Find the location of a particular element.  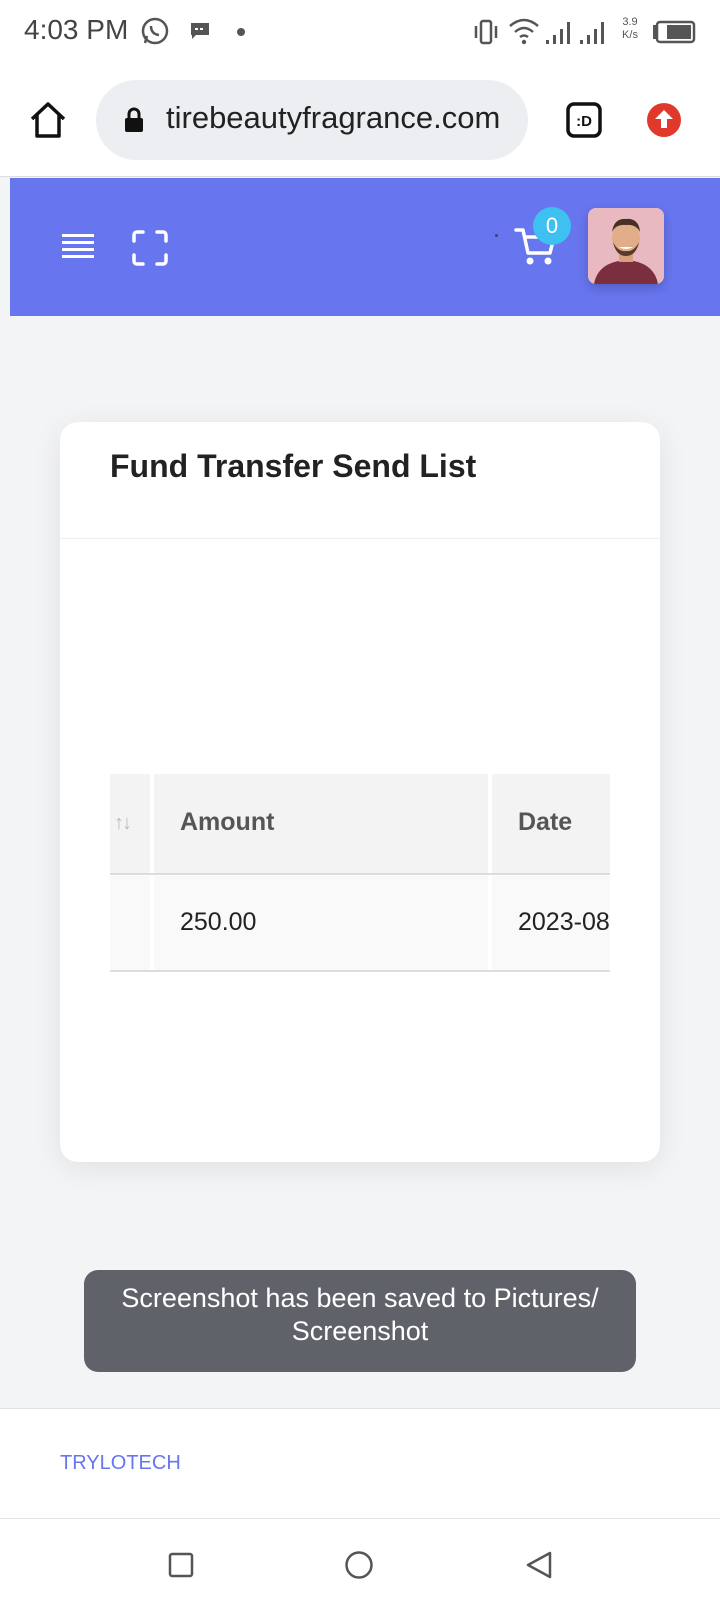

menu-icon is located at coordinates (78, 246).